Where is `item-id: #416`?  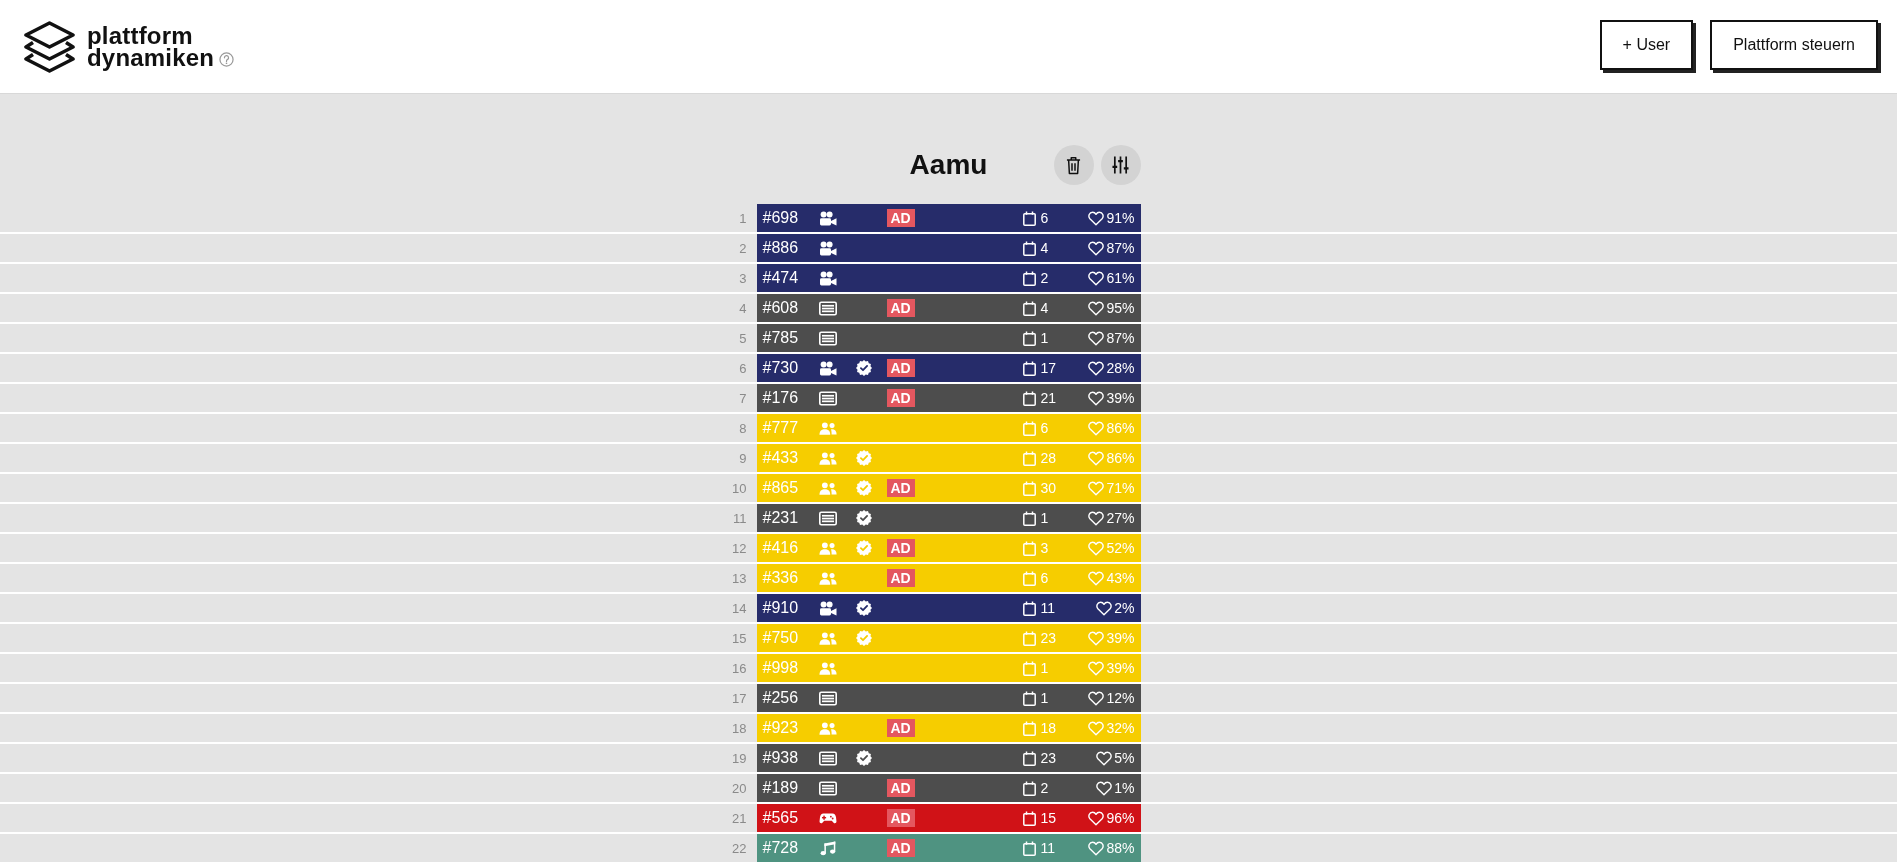
item-id: #416 is located at coordinates (781, 548).